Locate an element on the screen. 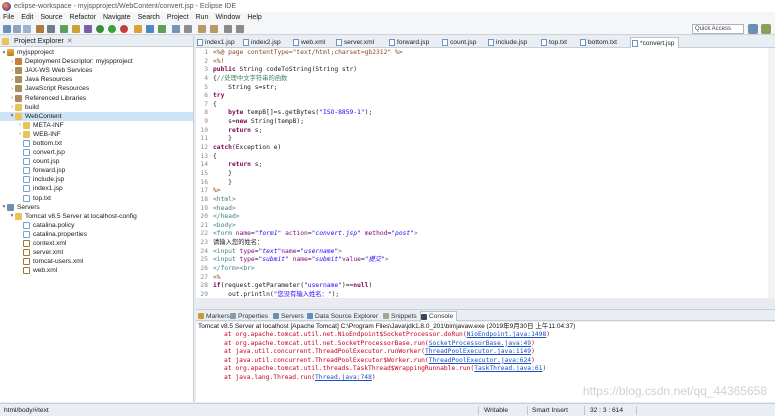 The height and width of the screenshot is (416, 775). tab-data-source-explorer: Data Source Explorer is located at coordinates (342, 316).